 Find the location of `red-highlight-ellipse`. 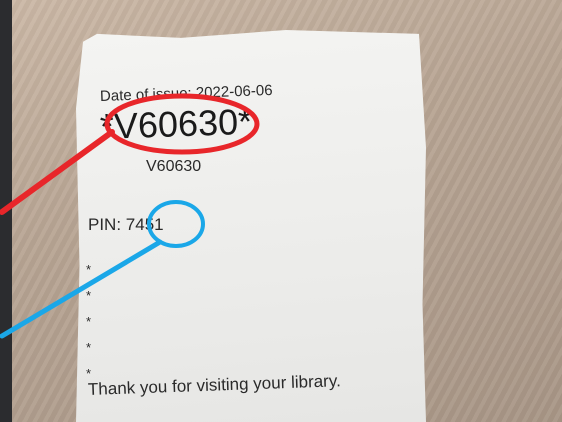

red-highlight-ellipse is located at coordinates (182, 124).